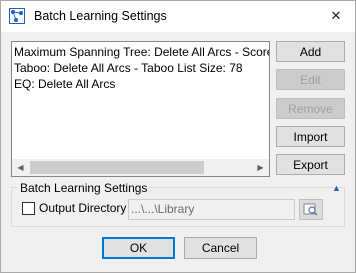  I want to click on browse-folder-icon, so click(310, 209).